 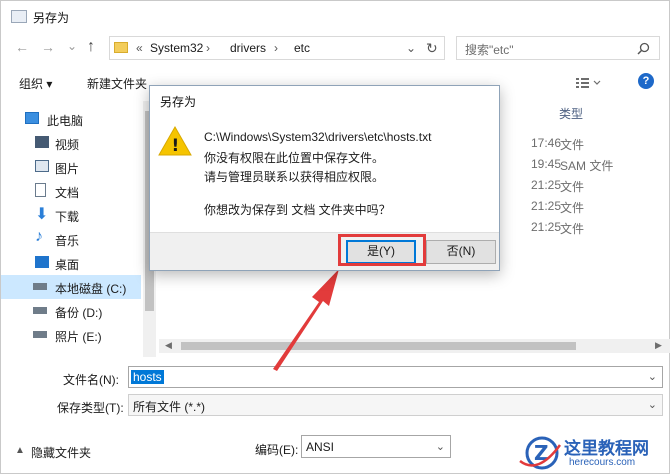 I want to click on warning-icon: !, so click(x=175, y=141).